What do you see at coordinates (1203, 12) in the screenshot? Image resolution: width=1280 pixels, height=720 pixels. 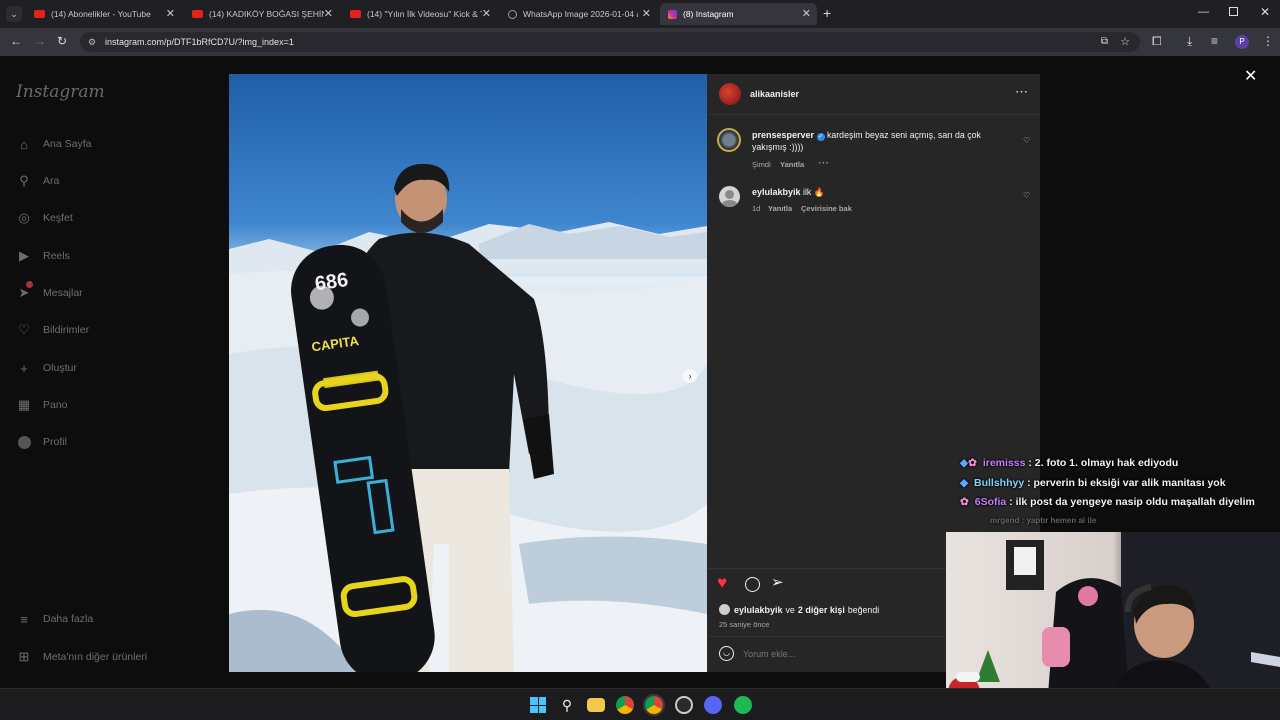 I see `minimize-button: —` at bounding box center [1203, 12].